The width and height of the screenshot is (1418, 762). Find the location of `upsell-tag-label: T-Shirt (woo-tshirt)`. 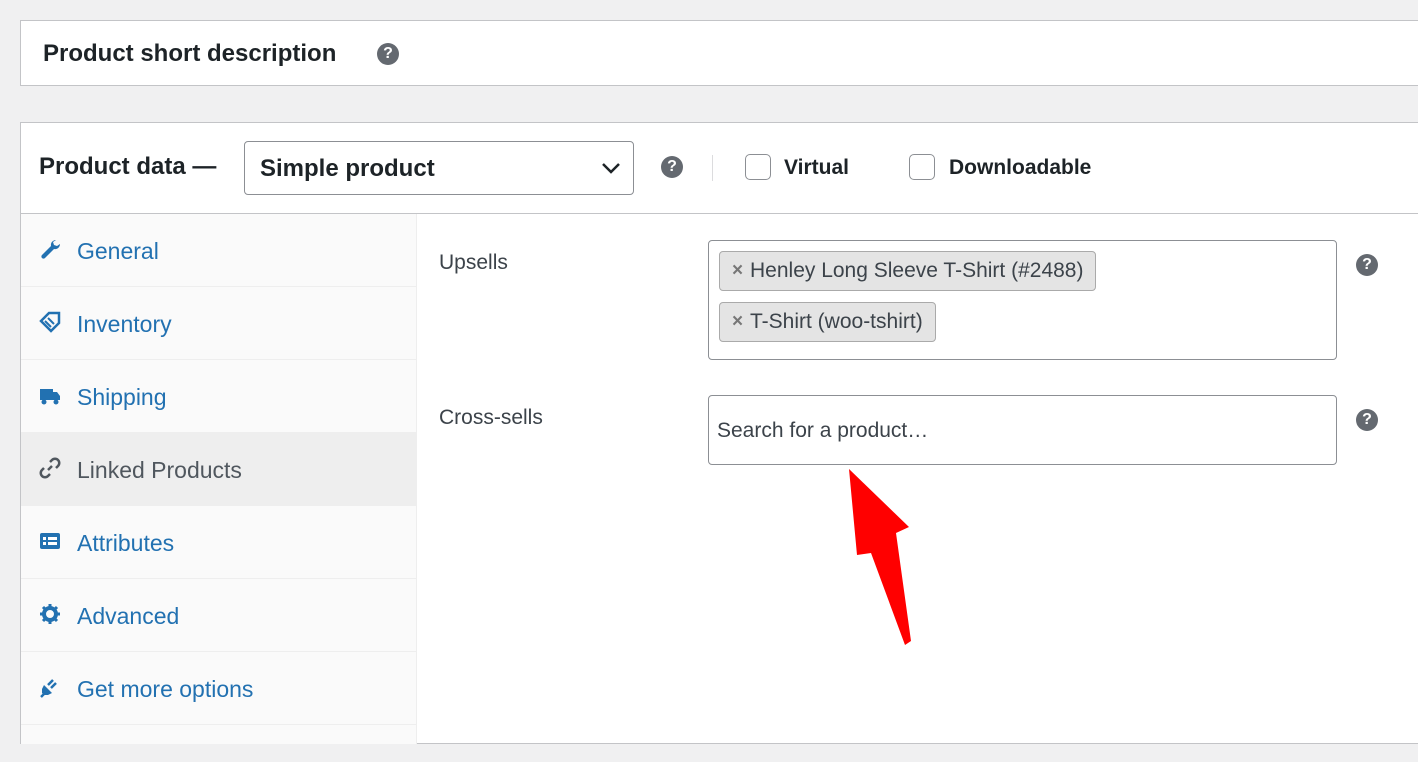

upsell-tag-label: T-Shirt (woo-tshirt) is located at coordinates (836, 321).